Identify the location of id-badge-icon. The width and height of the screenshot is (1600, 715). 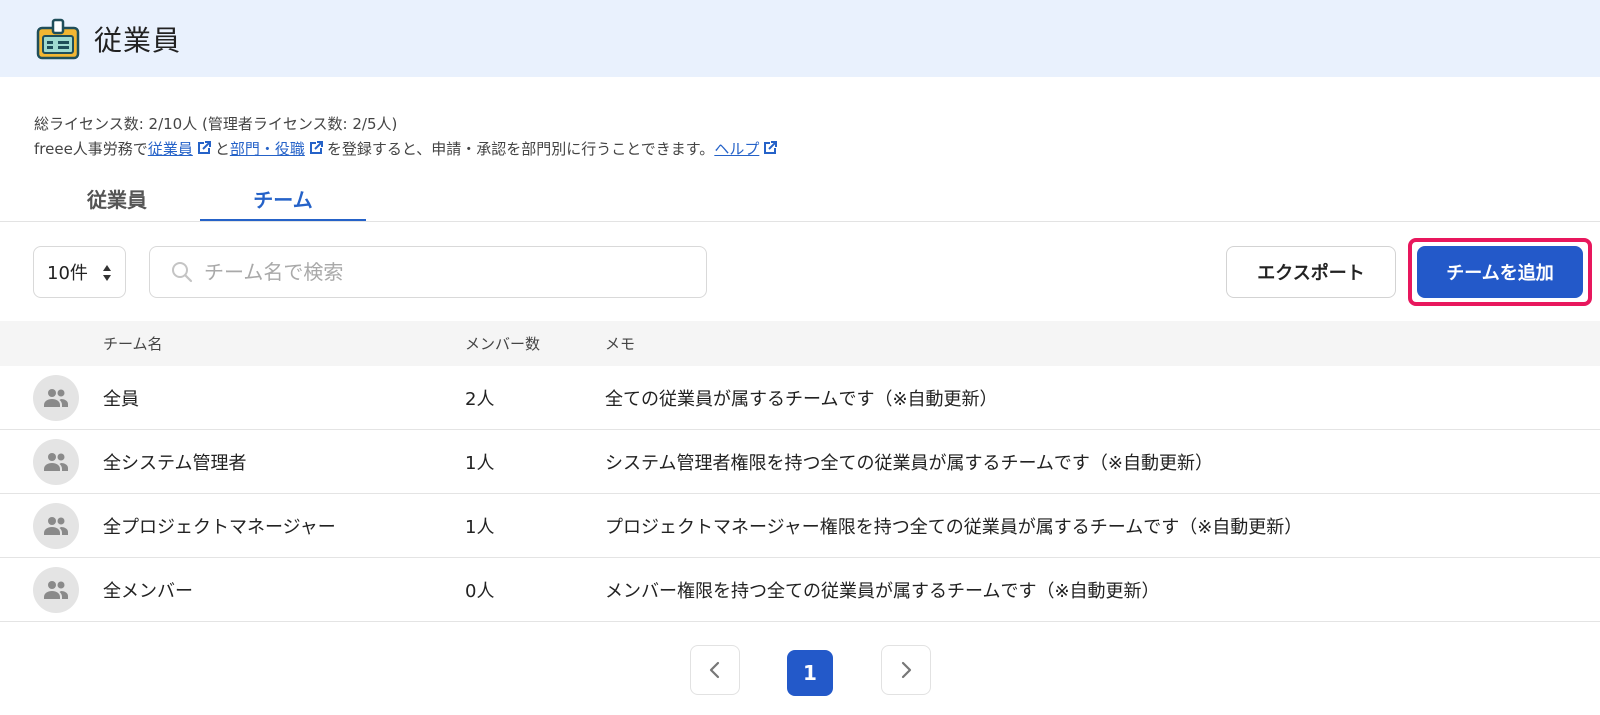
(58, 38).